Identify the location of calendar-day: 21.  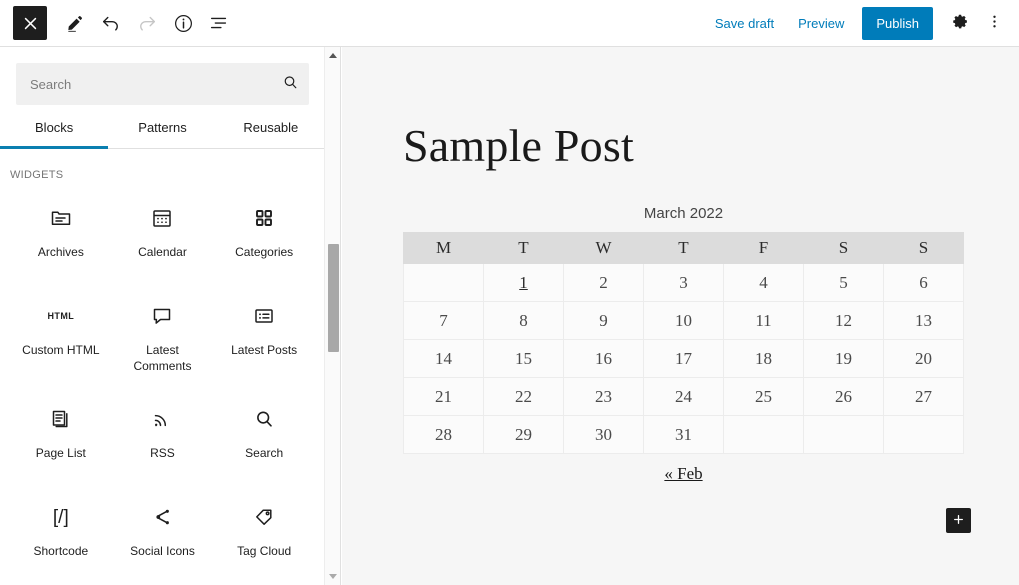
(443, 396).